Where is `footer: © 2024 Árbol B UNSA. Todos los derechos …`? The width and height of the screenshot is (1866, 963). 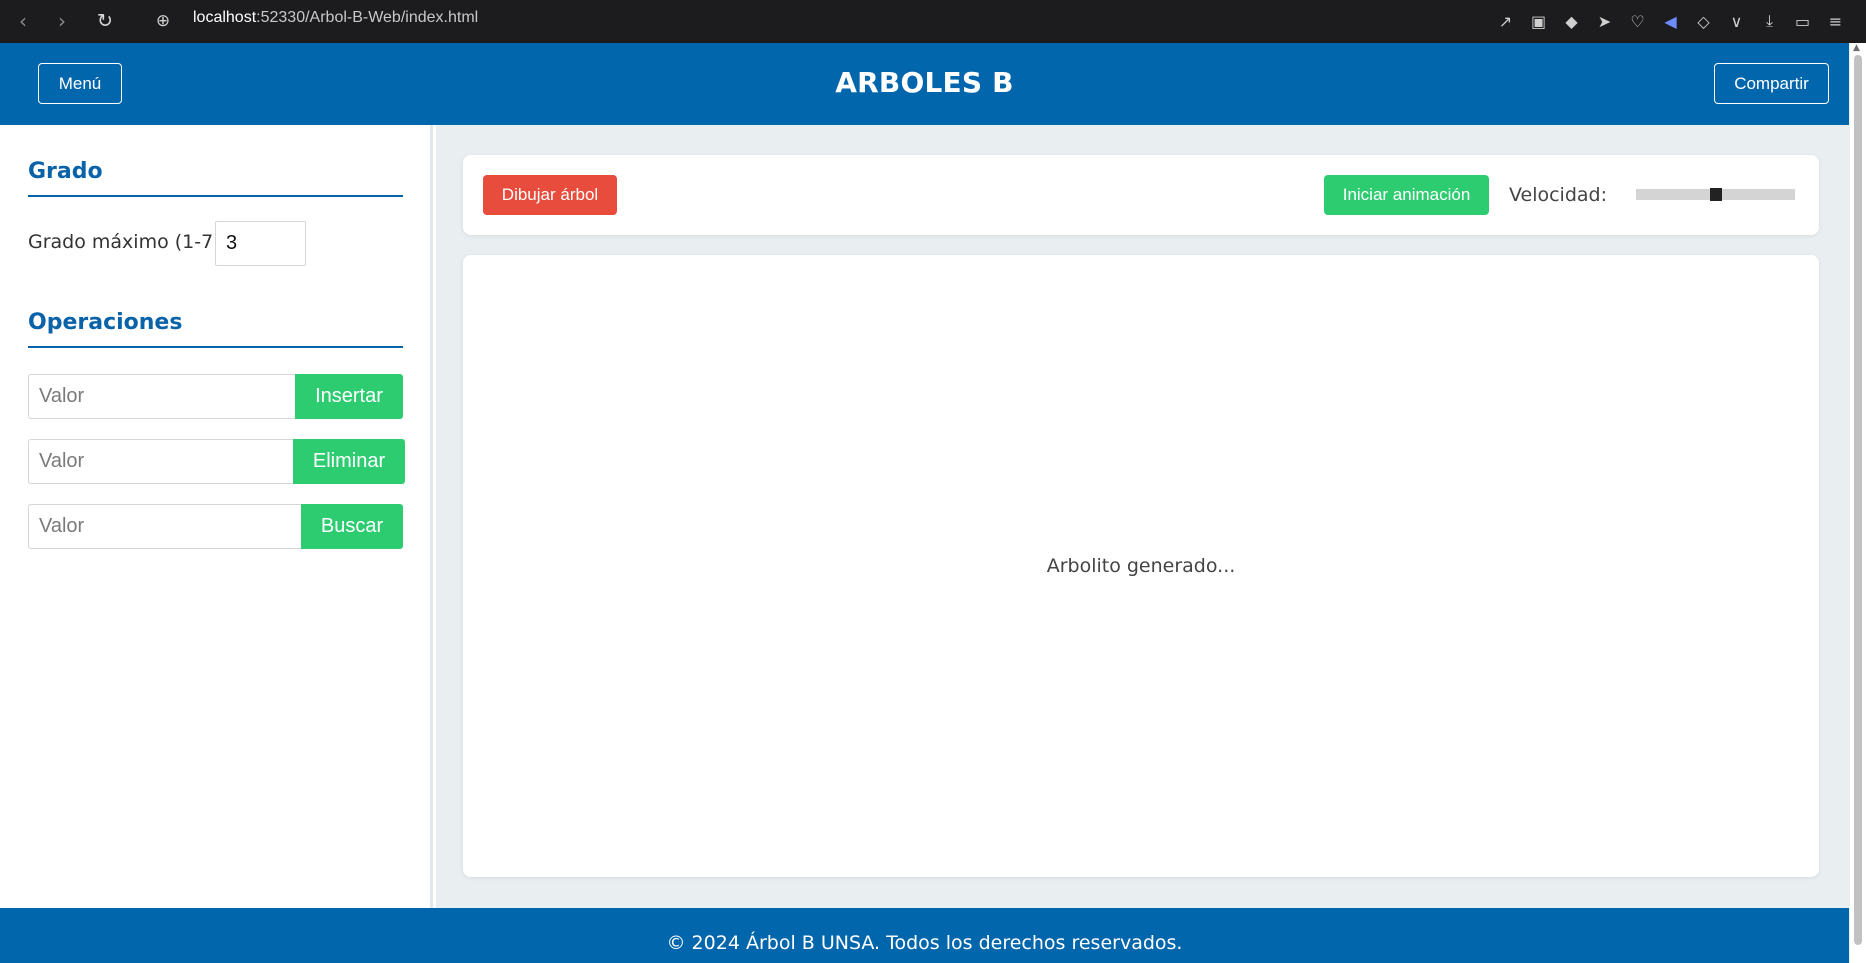 footer: © 2024 Árbol B UNSA. Todos los derechos … is located at coordinates (924, 935).